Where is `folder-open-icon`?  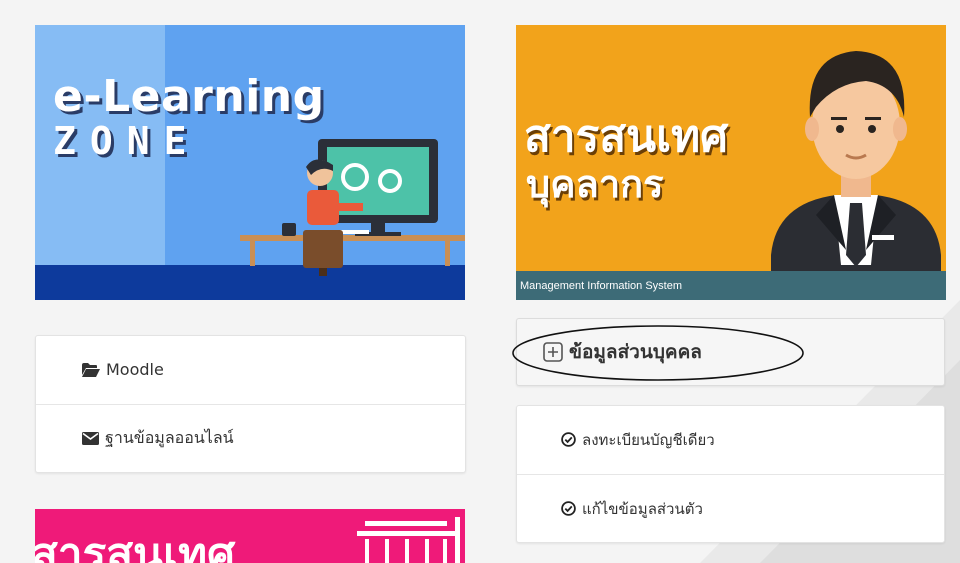 folder-open-icon is located at coordinates (91, 369).